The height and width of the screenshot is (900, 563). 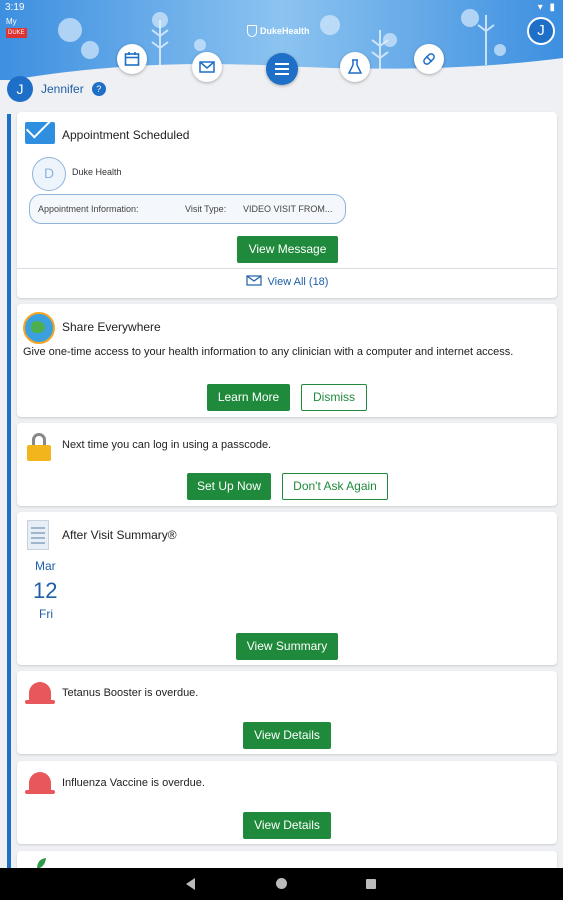 I want to click on timeline-line, so click(x=9, y=491).